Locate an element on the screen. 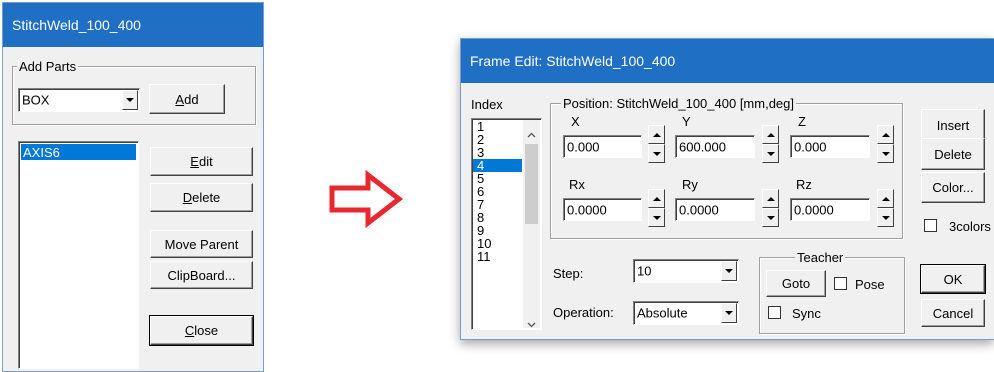 The width and height of the screenshot is (994, 372). z-label: Z is located at coordinates (802, 121).